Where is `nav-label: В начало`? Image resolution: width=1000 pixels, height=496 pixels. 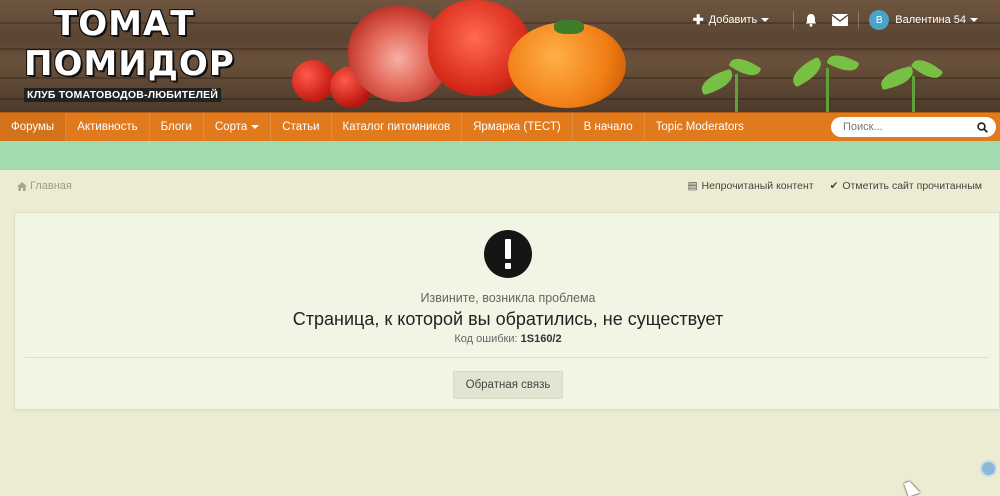
nav-label: В начало is located at coordinates (608, 127).